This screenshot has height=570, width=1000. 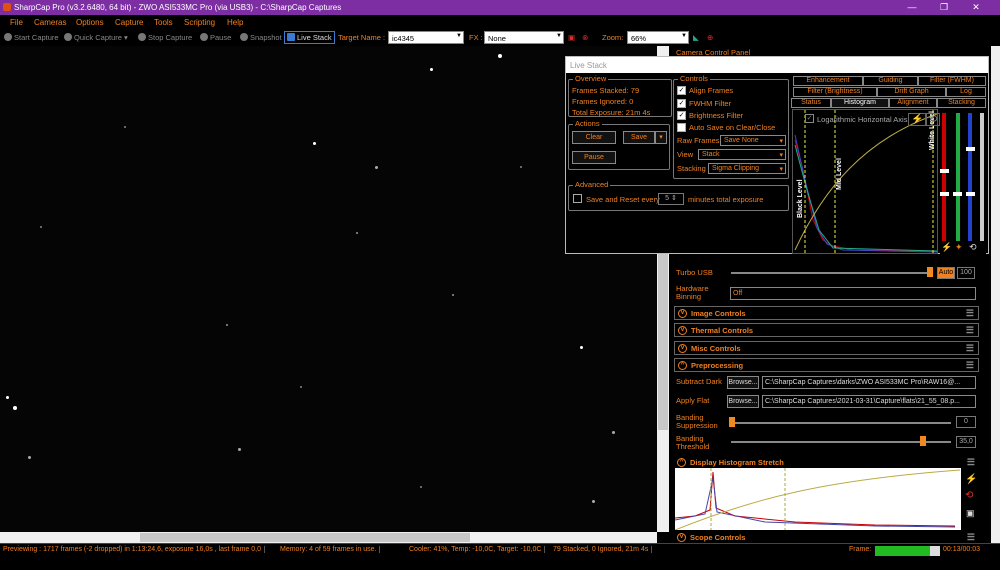 What do you see at coordinates (163, 22) in the screenshot?
I see `menu-tools: Tools` at bounding box center [163, 22].